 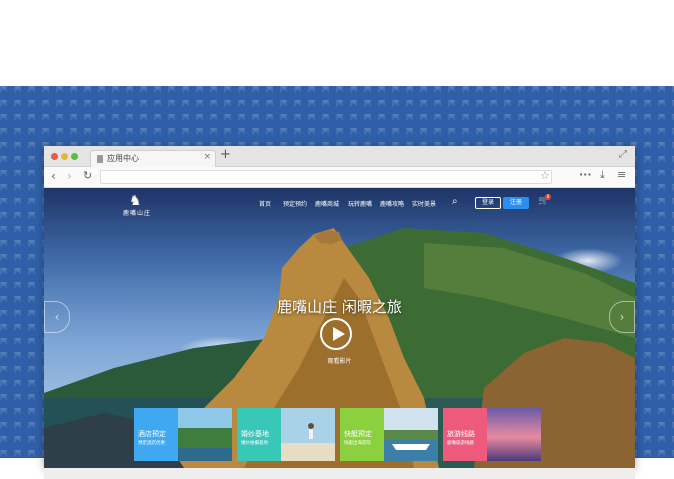 I want to click on carousel-next-button: ›, so click(x=622, y=317).